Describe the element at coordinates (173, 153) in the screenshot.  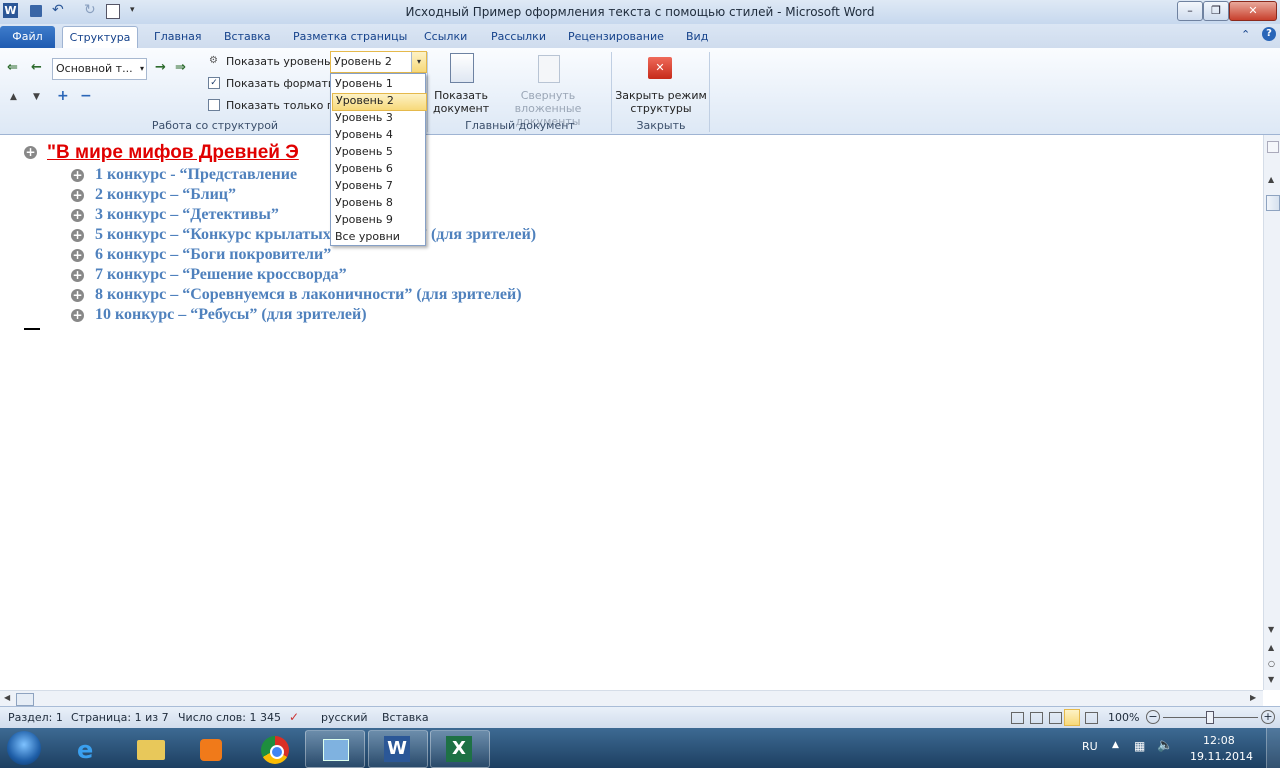
I see `outline-heading-1: "В мире мифов Древней Э` at that location.